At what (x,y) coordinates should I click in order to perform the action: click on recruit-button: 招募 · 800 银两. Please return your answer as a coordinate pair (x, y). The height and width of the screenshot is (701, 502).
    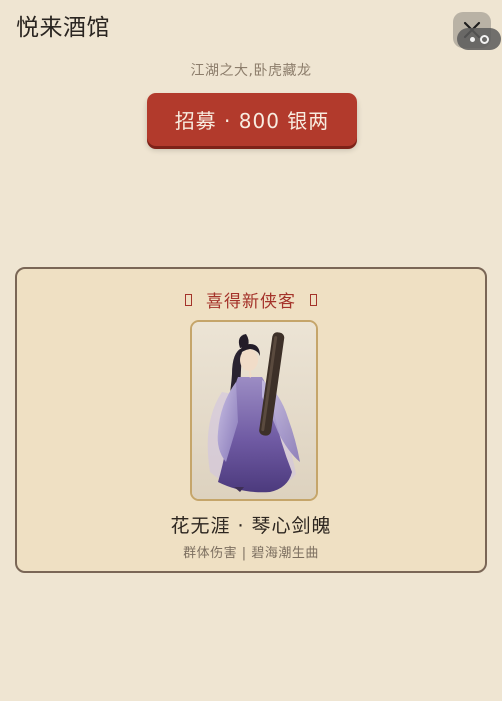
    Looking at the image, I should click on (252, 119).